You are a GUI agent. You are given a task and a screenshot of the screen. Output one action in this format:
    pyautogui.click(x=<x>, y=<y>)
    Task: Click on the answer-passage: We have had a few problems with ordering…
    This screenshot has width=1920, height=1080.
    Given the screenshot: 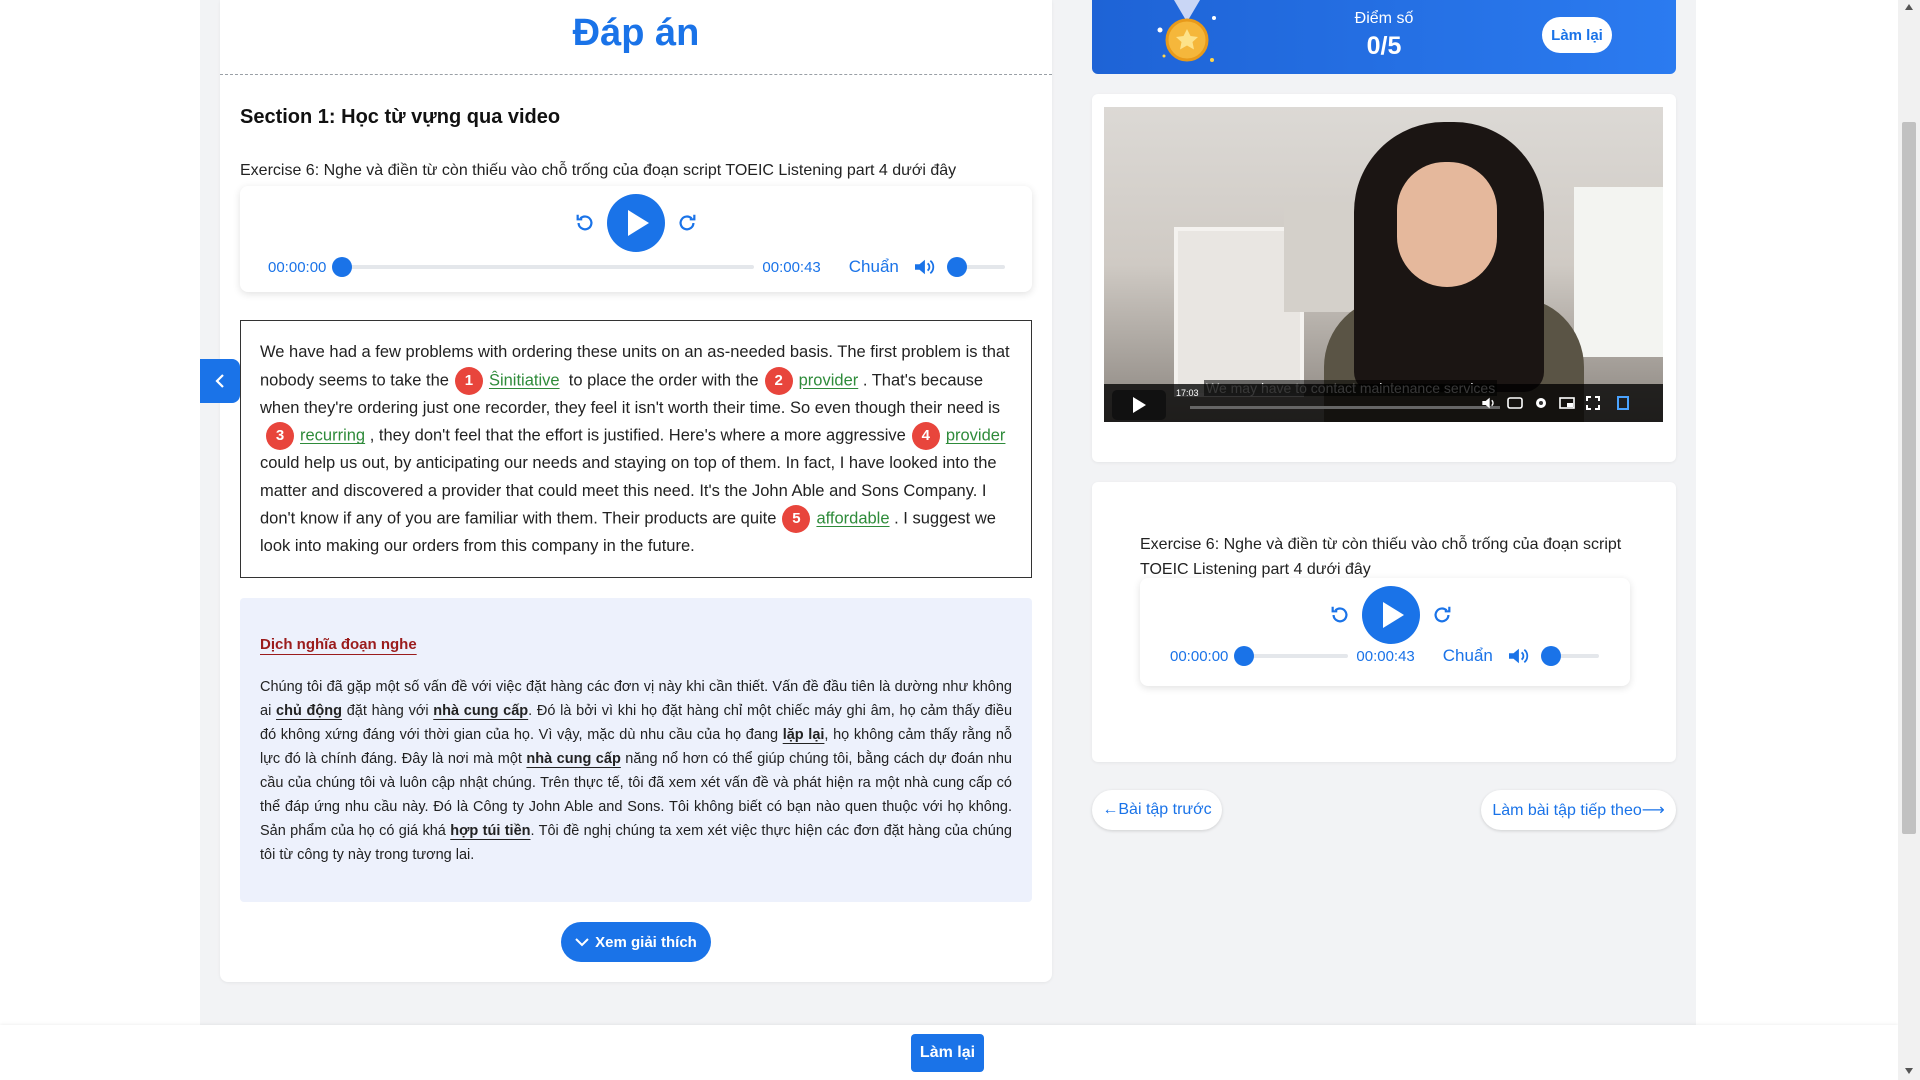 What is the action you would take?
    pyautogui.click(x=636, y=449)
    